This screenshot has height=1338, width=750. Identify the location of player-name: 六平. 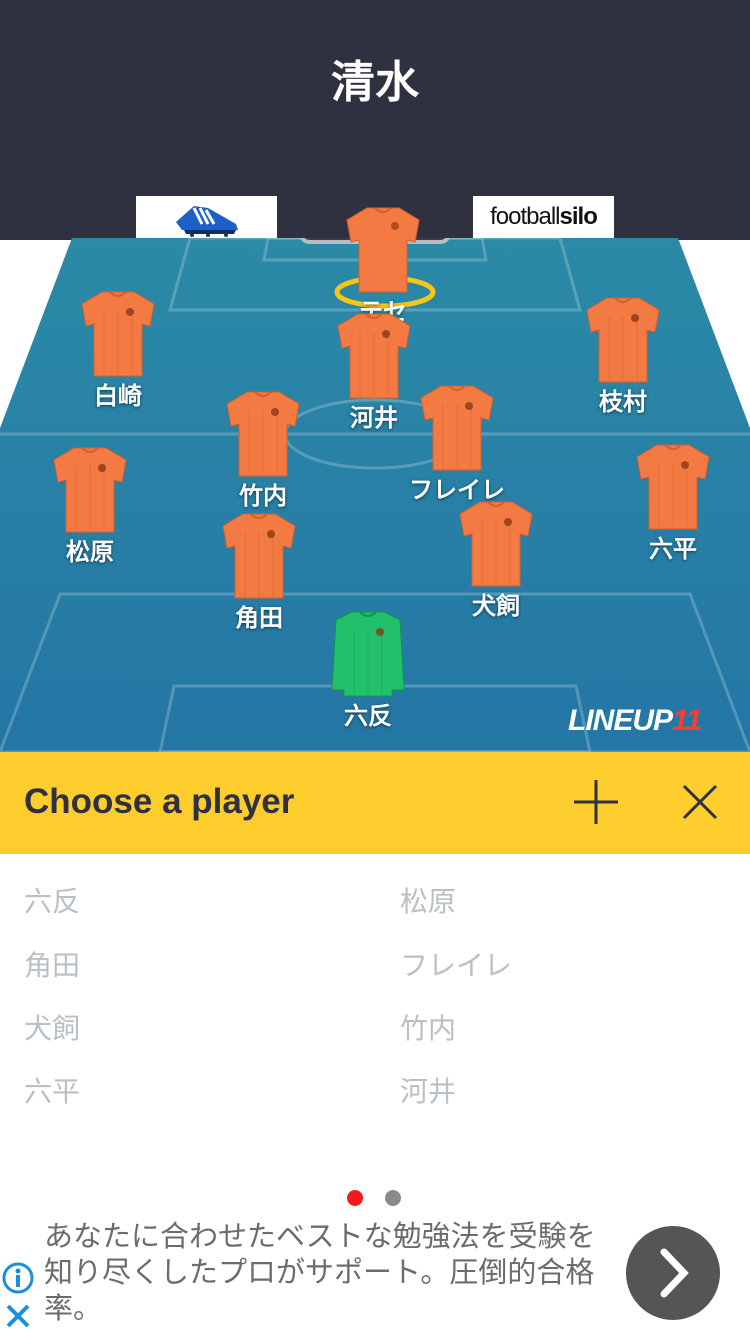
(673, 549).